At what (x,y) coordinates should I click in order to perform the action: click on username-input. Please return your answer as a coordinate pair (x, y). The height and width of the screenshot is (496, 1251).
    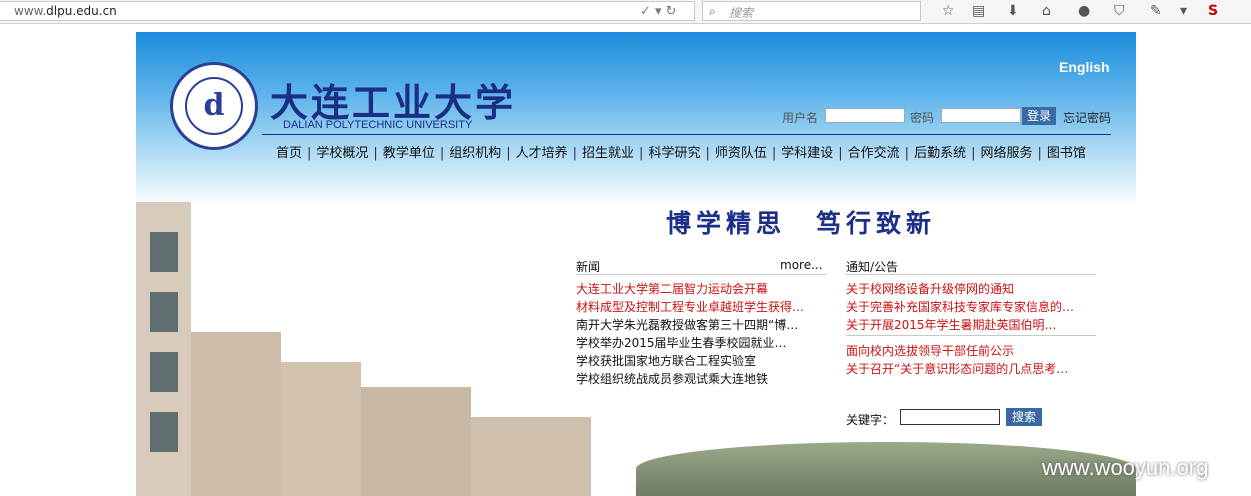
    Looking at the image, I should click on (865, 115).